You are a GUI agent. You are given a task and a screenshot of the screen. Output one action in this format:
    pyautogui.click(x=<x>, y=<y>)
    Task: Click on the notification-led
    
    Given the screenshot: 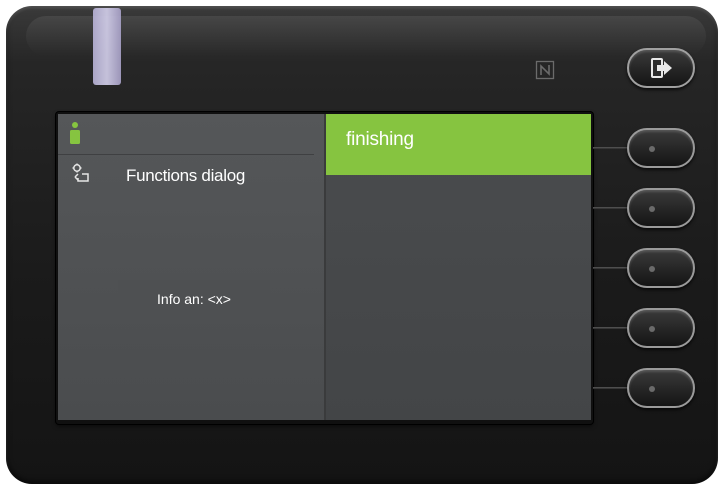 What is the action you would take?
    pyautogui.click(x=107, y=46)
    